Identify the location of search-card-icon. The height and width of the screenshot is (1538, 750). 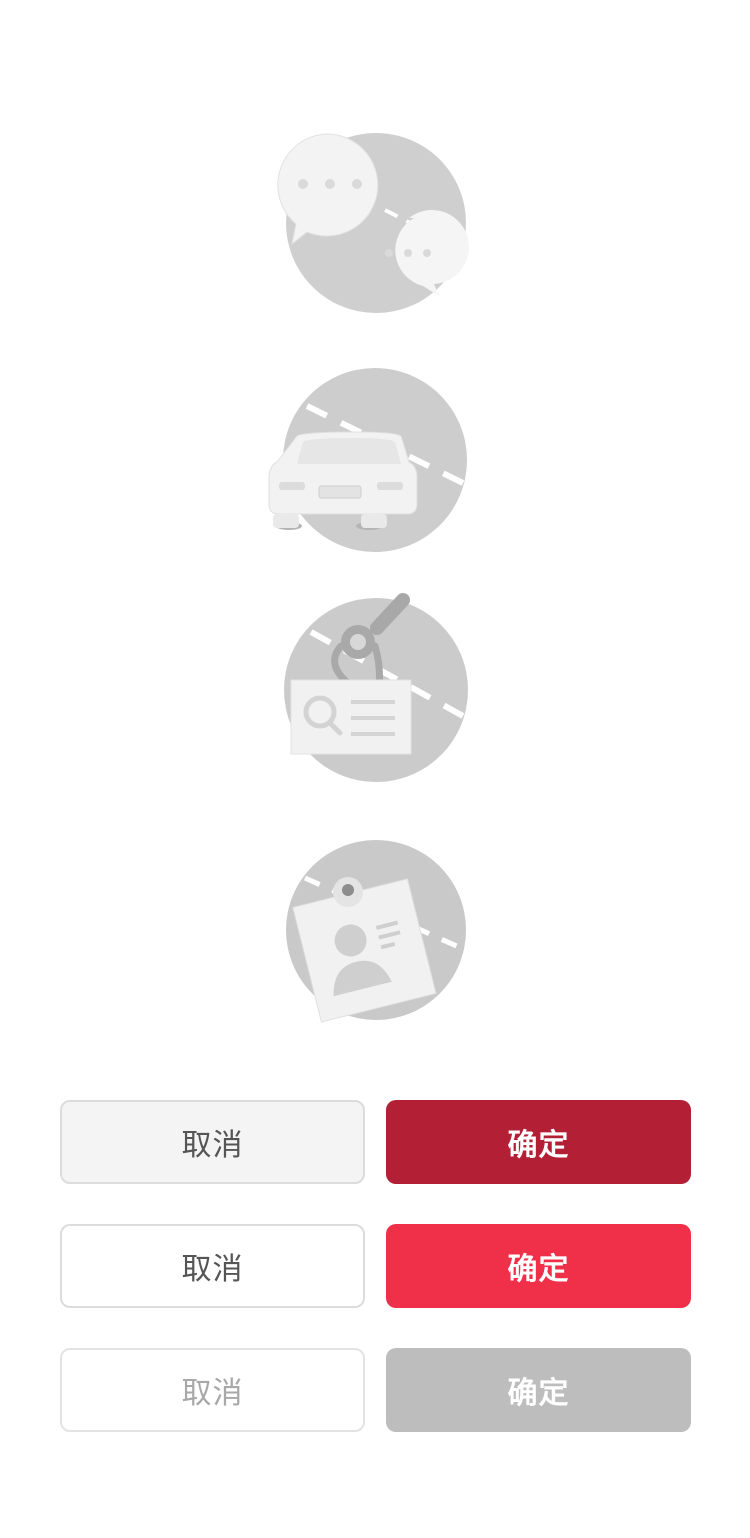
(376, 687).